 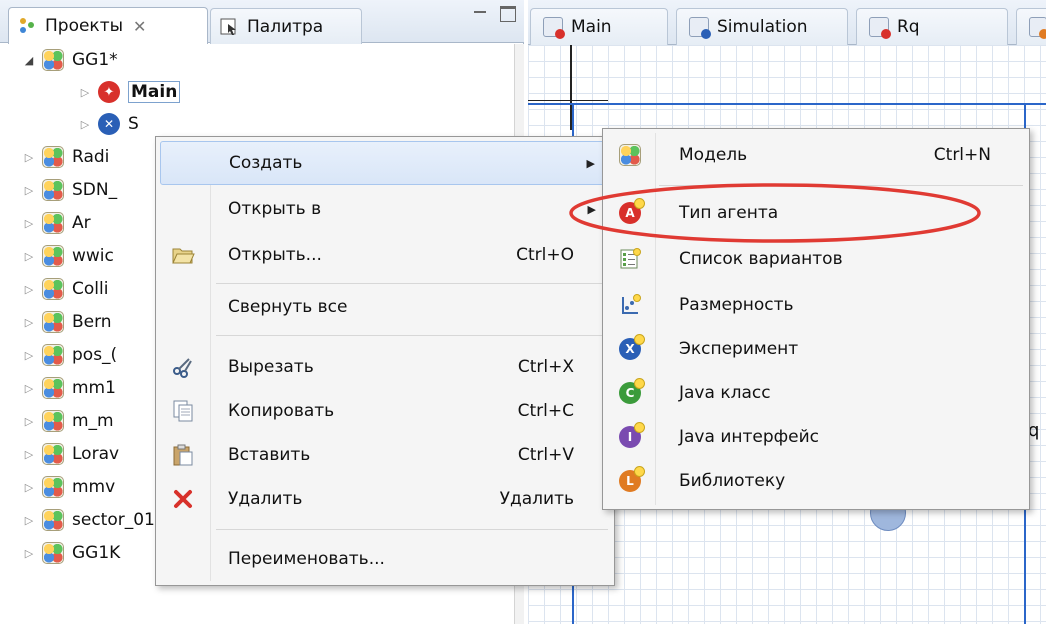 I want to click on tree-item-project: ▷ Radi, so click(x=65, y=157).